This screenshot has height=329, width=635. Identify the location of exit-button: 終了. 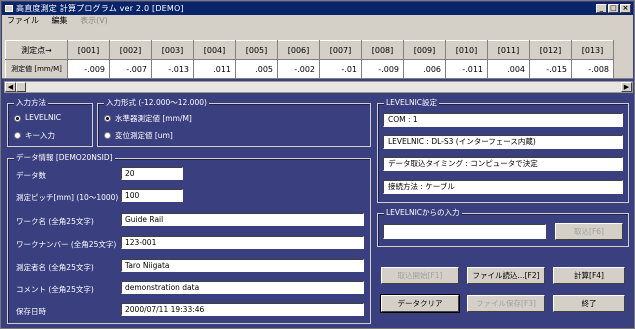
(589, 303).